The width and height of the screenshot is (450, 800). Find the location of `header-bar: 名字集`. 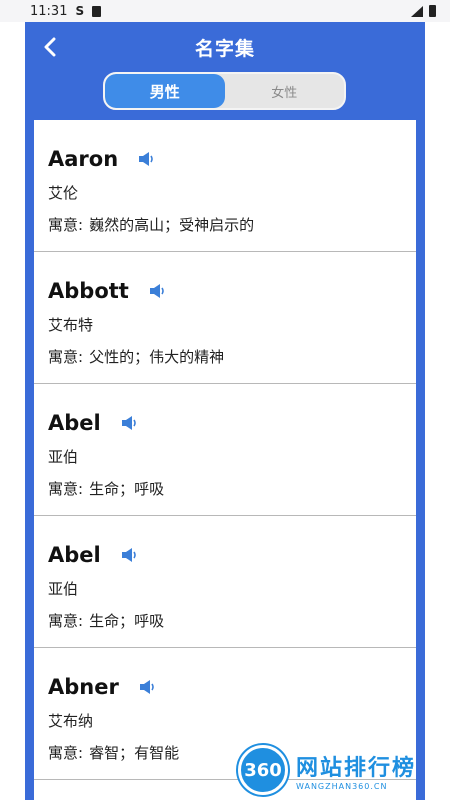

header-bar: 名字集 is located at coordinates (225, 47).